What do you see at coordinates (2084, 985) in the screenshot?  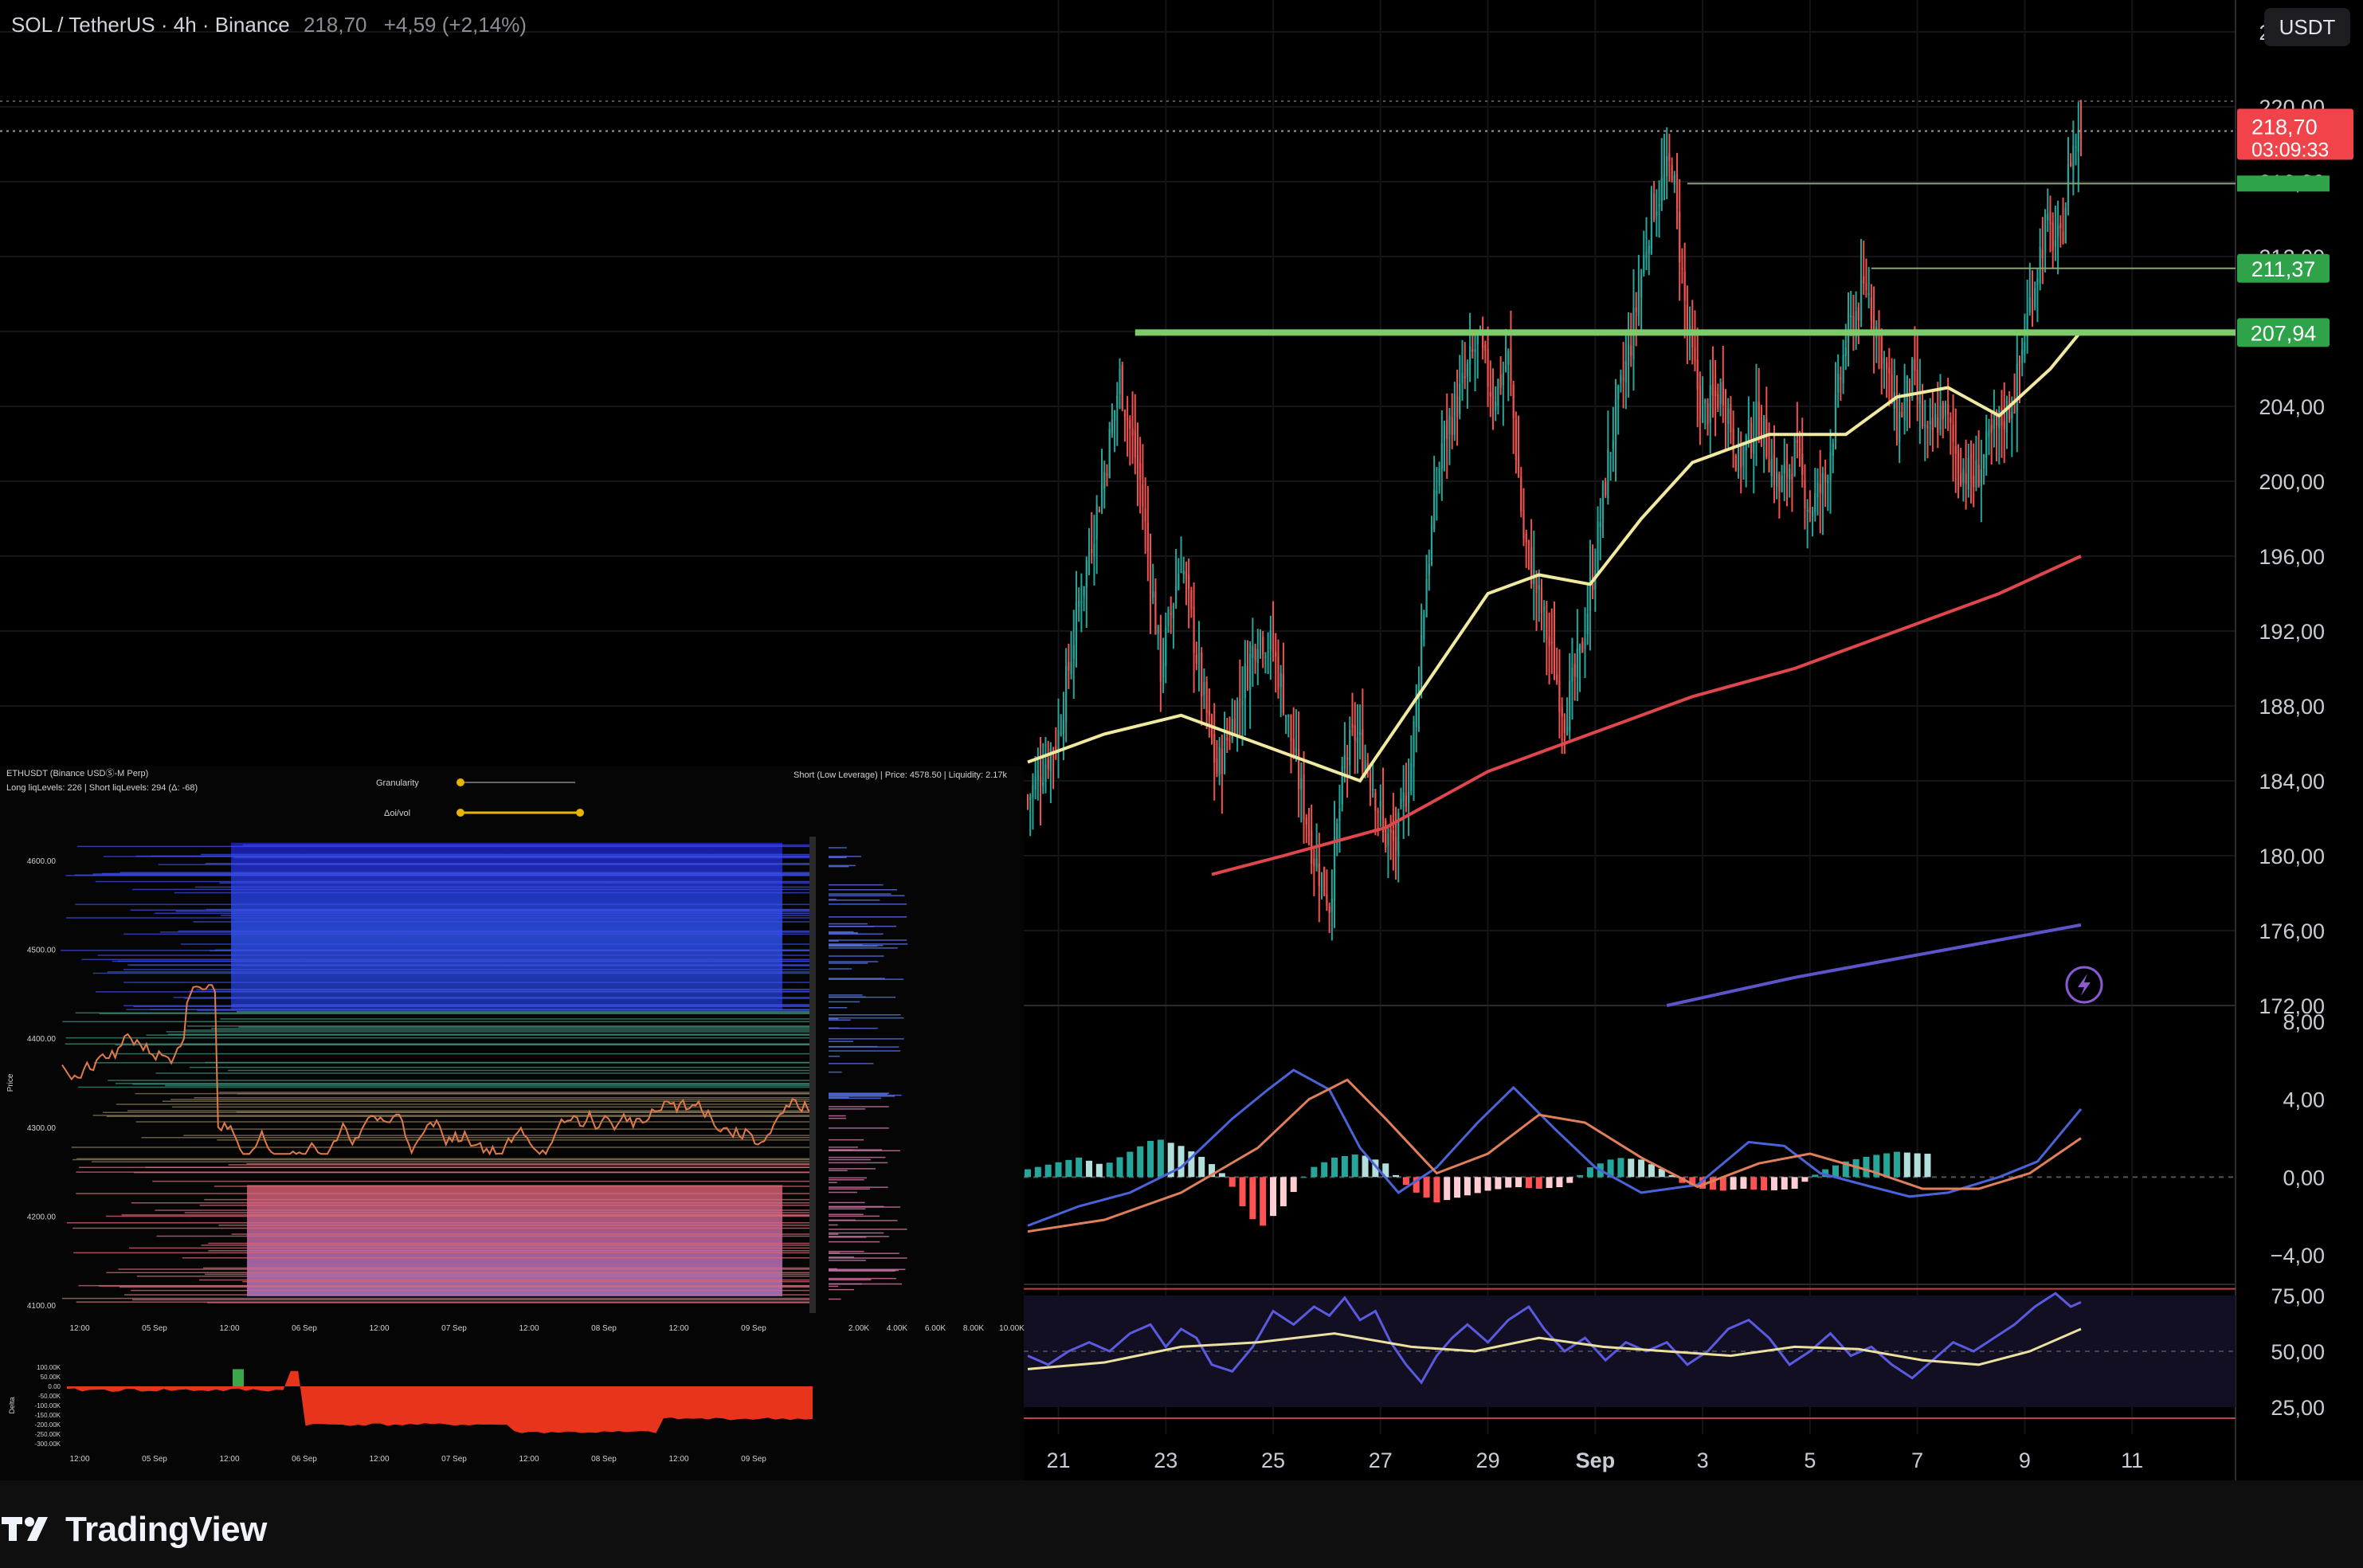 I see `lightning-icon` at bounding box center [2084, 985].